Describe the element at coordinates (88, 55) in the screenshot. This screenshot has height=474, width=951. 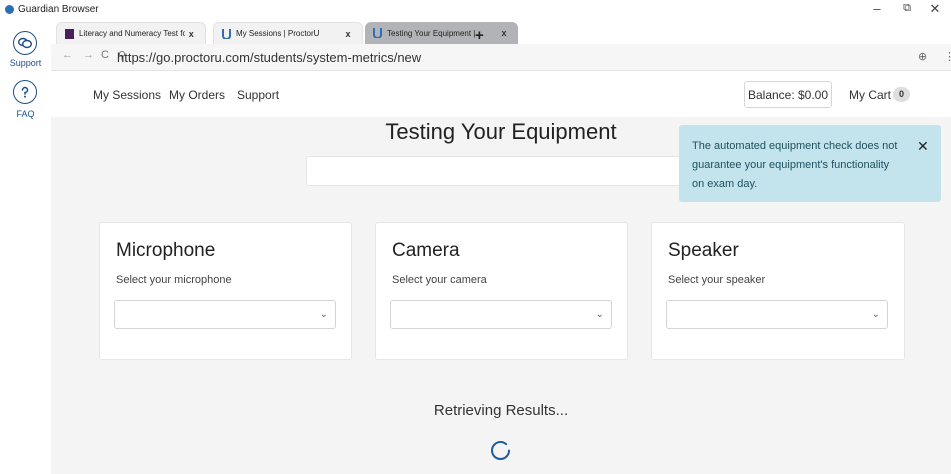
I see `forward-arrow-icon: →` at that location.